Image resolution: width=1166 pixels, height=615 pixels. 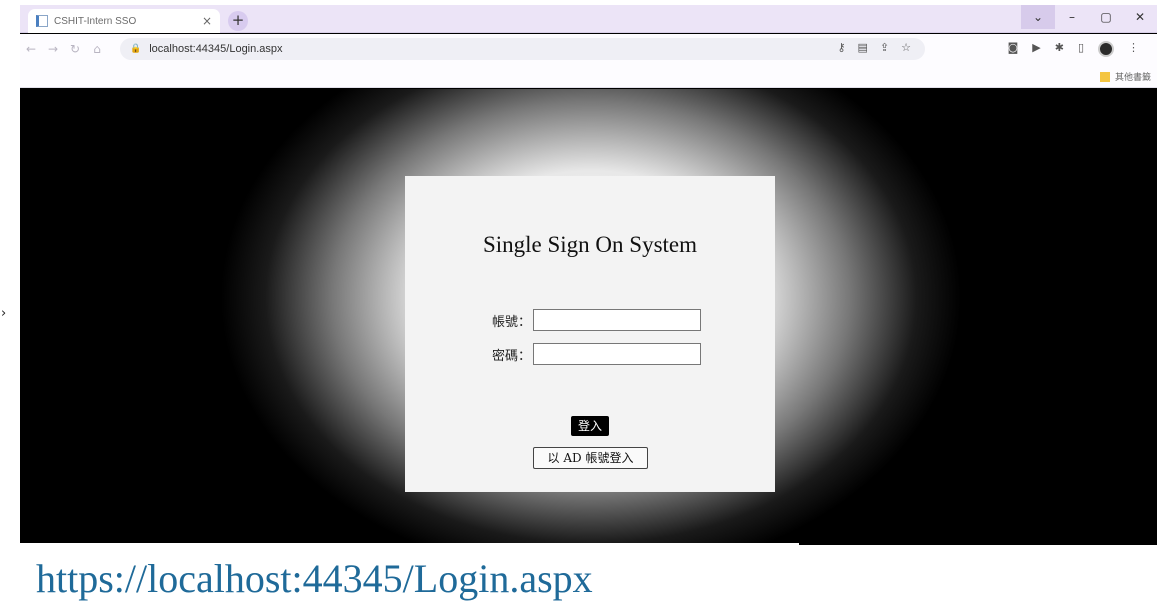 I want to click on menu-kebab-icon: ⋮, so click(x=1133, y=49).